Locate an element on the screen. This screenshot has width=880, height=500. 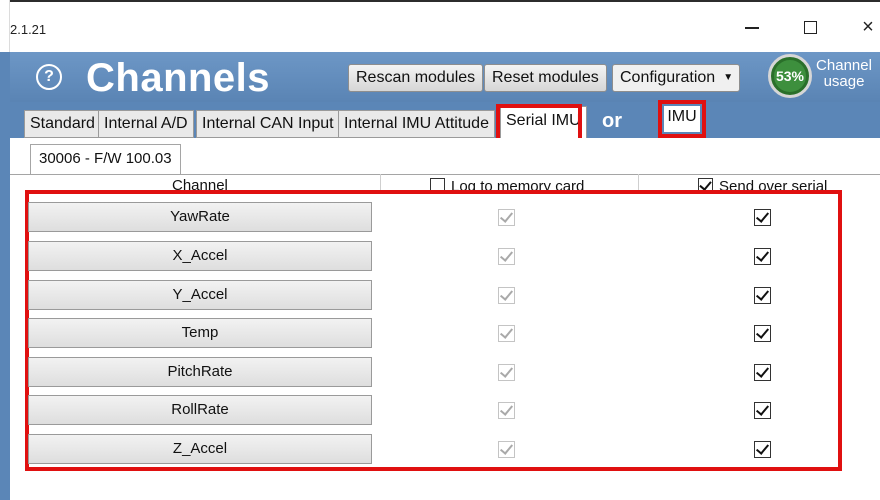
module-tab-divider is located at coordinates (445, 174).